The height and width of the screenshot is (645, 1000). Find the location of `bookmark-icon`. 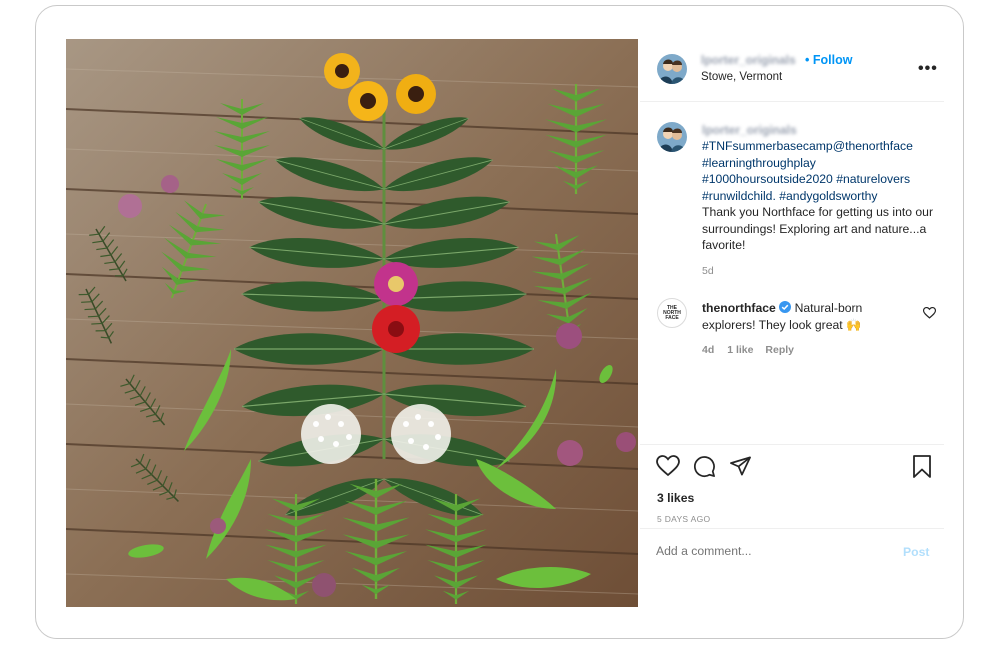

bookmark-icon is located at coordinates (922, 466).